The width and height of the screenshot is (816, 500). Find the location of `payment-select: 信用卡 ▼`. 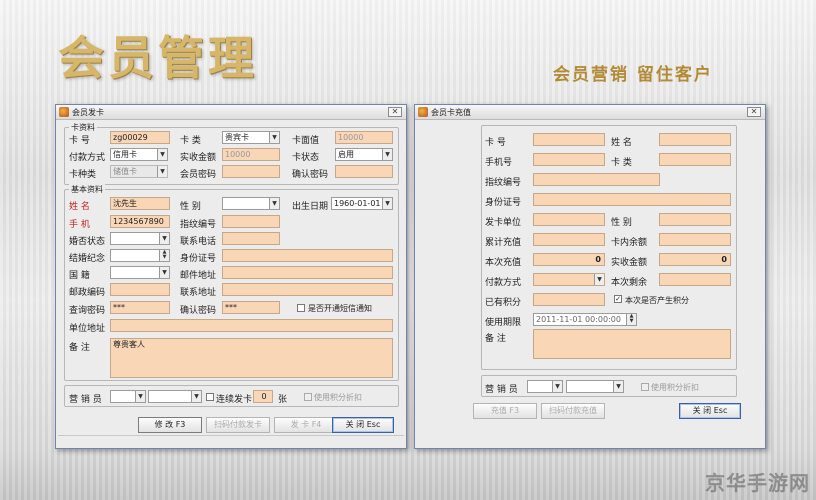

payment-select: 信用卡 ▼ is located at coordinates (139, 154).